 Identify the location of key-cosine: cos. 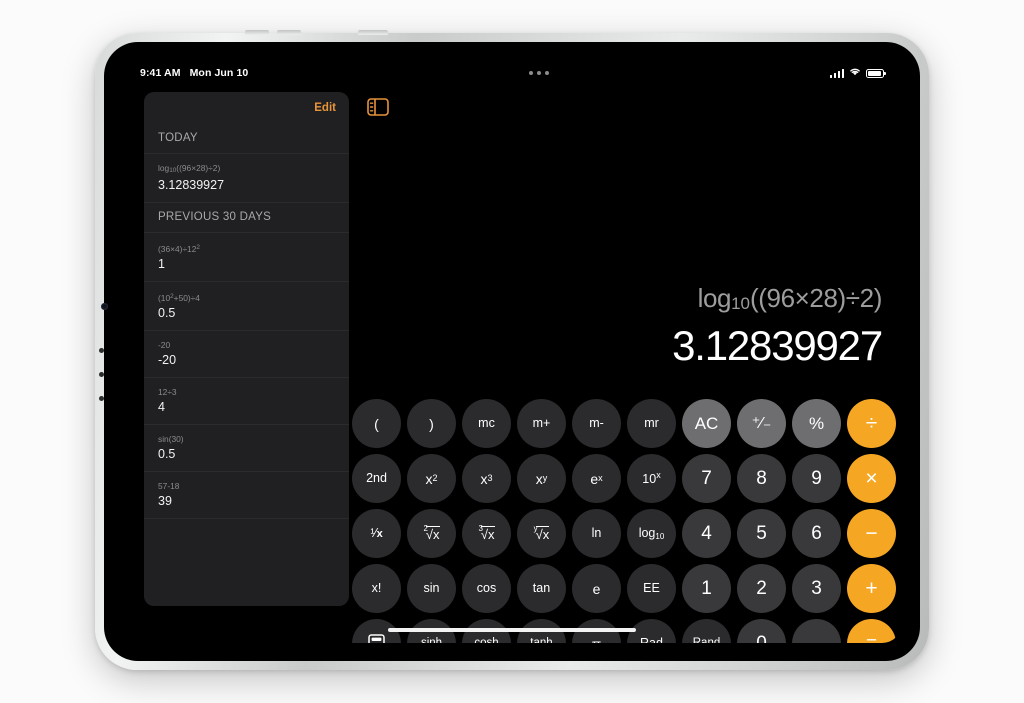
(486, 588).